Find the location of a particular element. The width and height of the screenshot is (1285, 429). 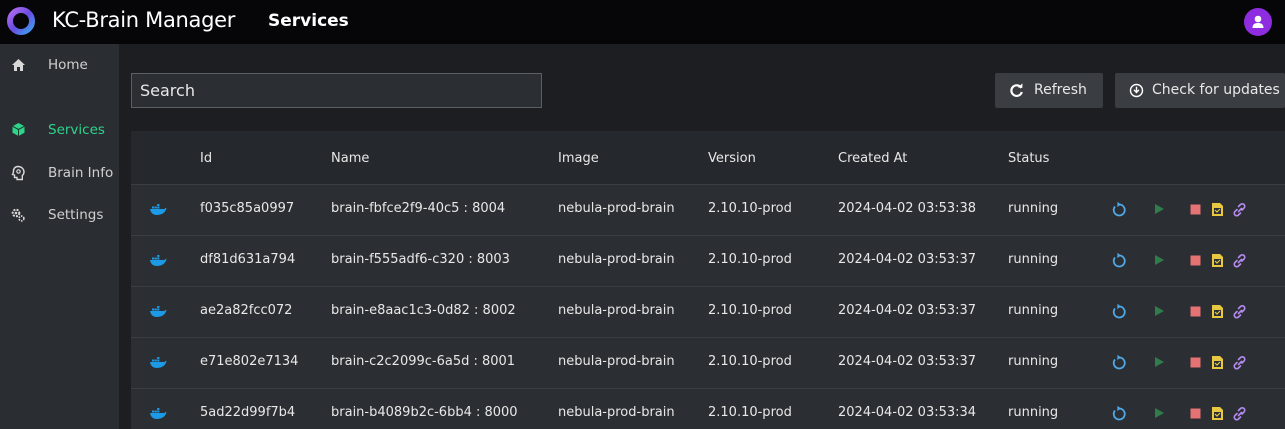

cell-id: df81d631a794 is located at coordinates (248, 259).